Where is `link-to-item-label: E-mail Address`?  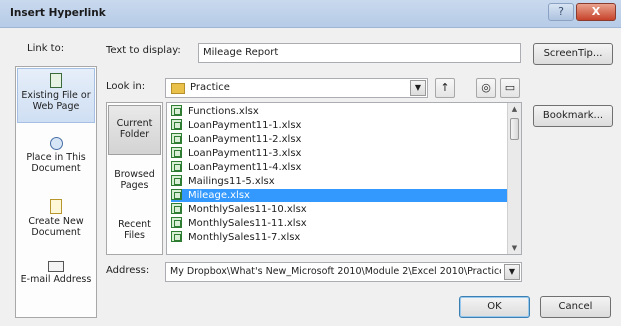
link-to-item-label: E-mail Address is located at coordinates (56, 279).